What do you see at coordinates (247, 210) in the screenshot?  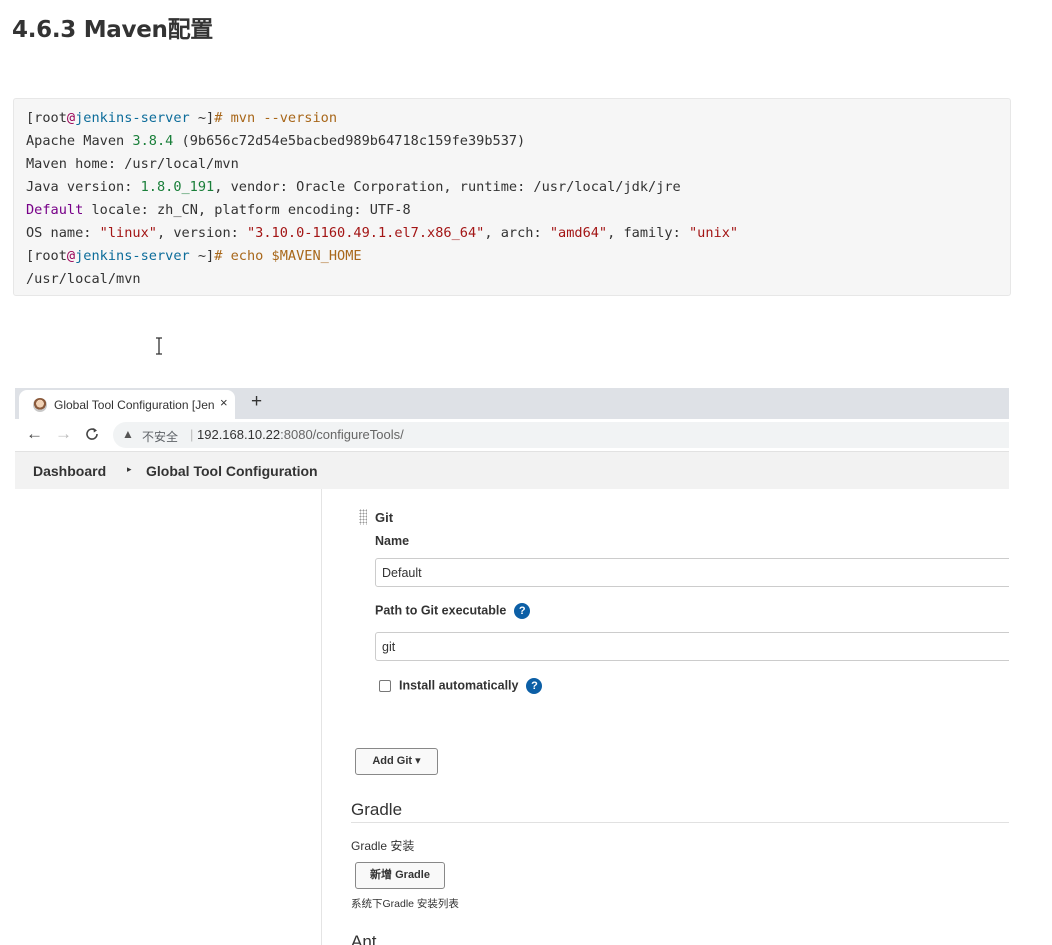 I see `code-token: locale: zh_CN, platform encoding: UTF-8` at bounding box center [247, 210].